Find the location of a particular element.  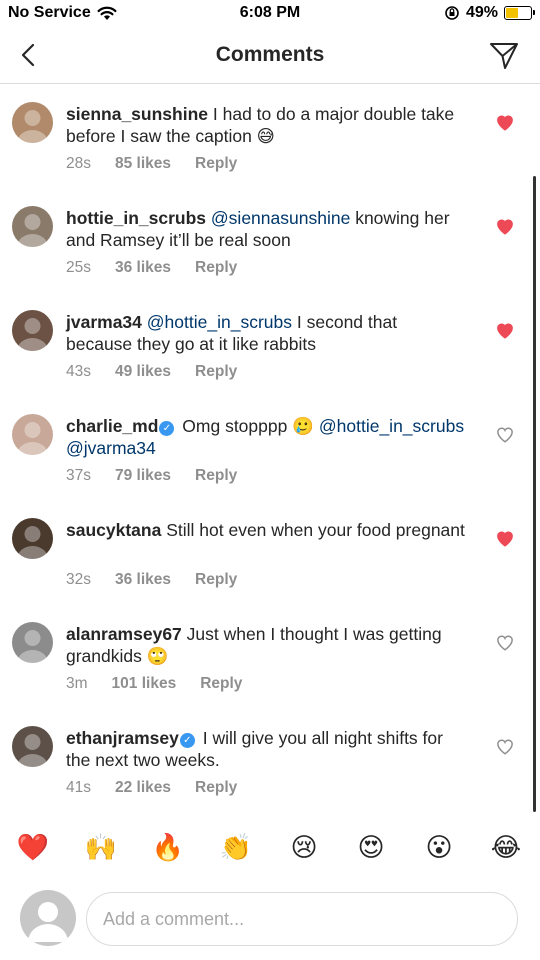

comment-likes: 79 likes is located at coordinates (143, 476).